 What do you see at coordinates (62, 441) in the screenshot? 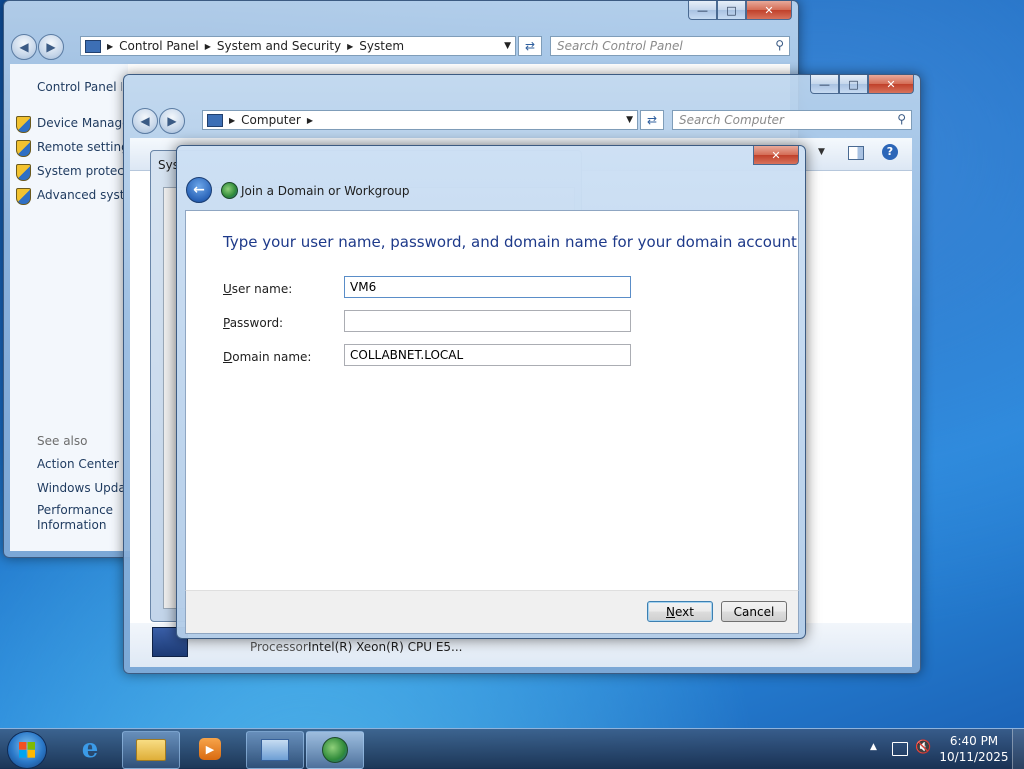
I see `see-also-heading: See also` at bounding box center [62, 441].